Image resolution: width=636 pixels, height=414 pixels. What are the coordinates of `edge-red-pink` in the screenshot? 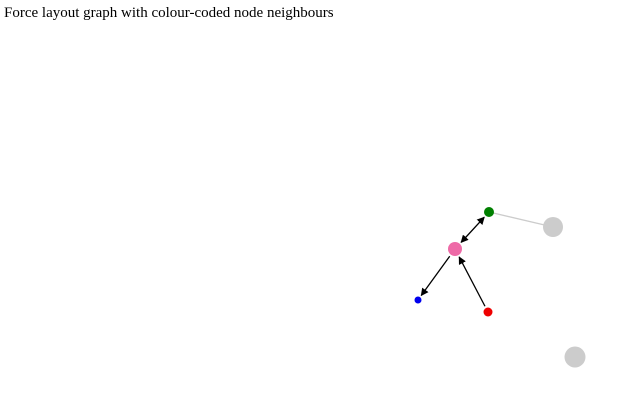 It's located at (472, 281).